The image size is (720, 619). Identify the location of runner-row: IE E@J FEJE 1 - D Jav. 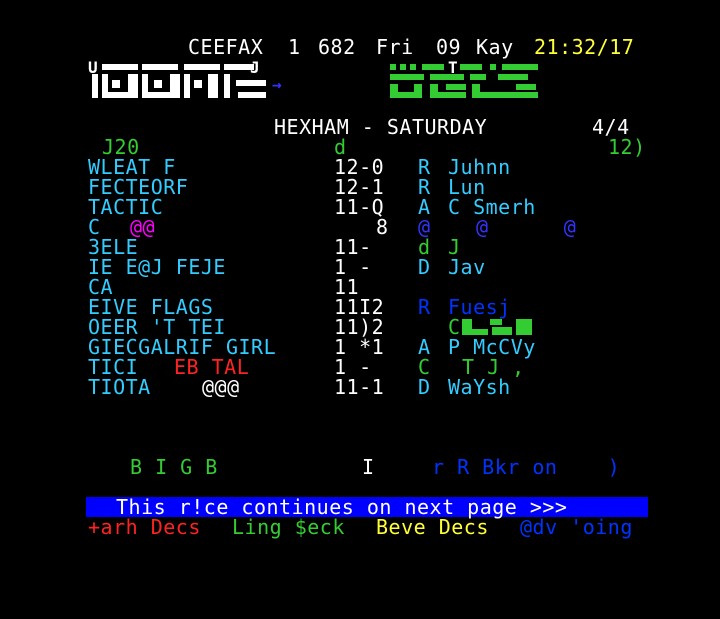
(360, 267).